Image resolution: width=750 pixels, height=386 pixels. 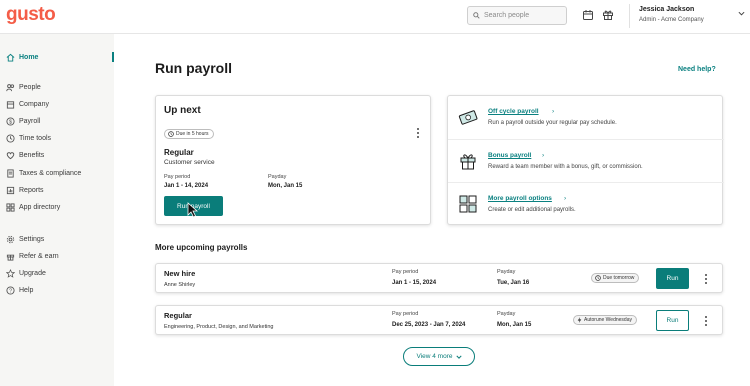 What do you see at coordinates (50, 173) in the screenshot?
I see `sidebar-item-label: Taxes & compliance` at bounding box center [50, 173].